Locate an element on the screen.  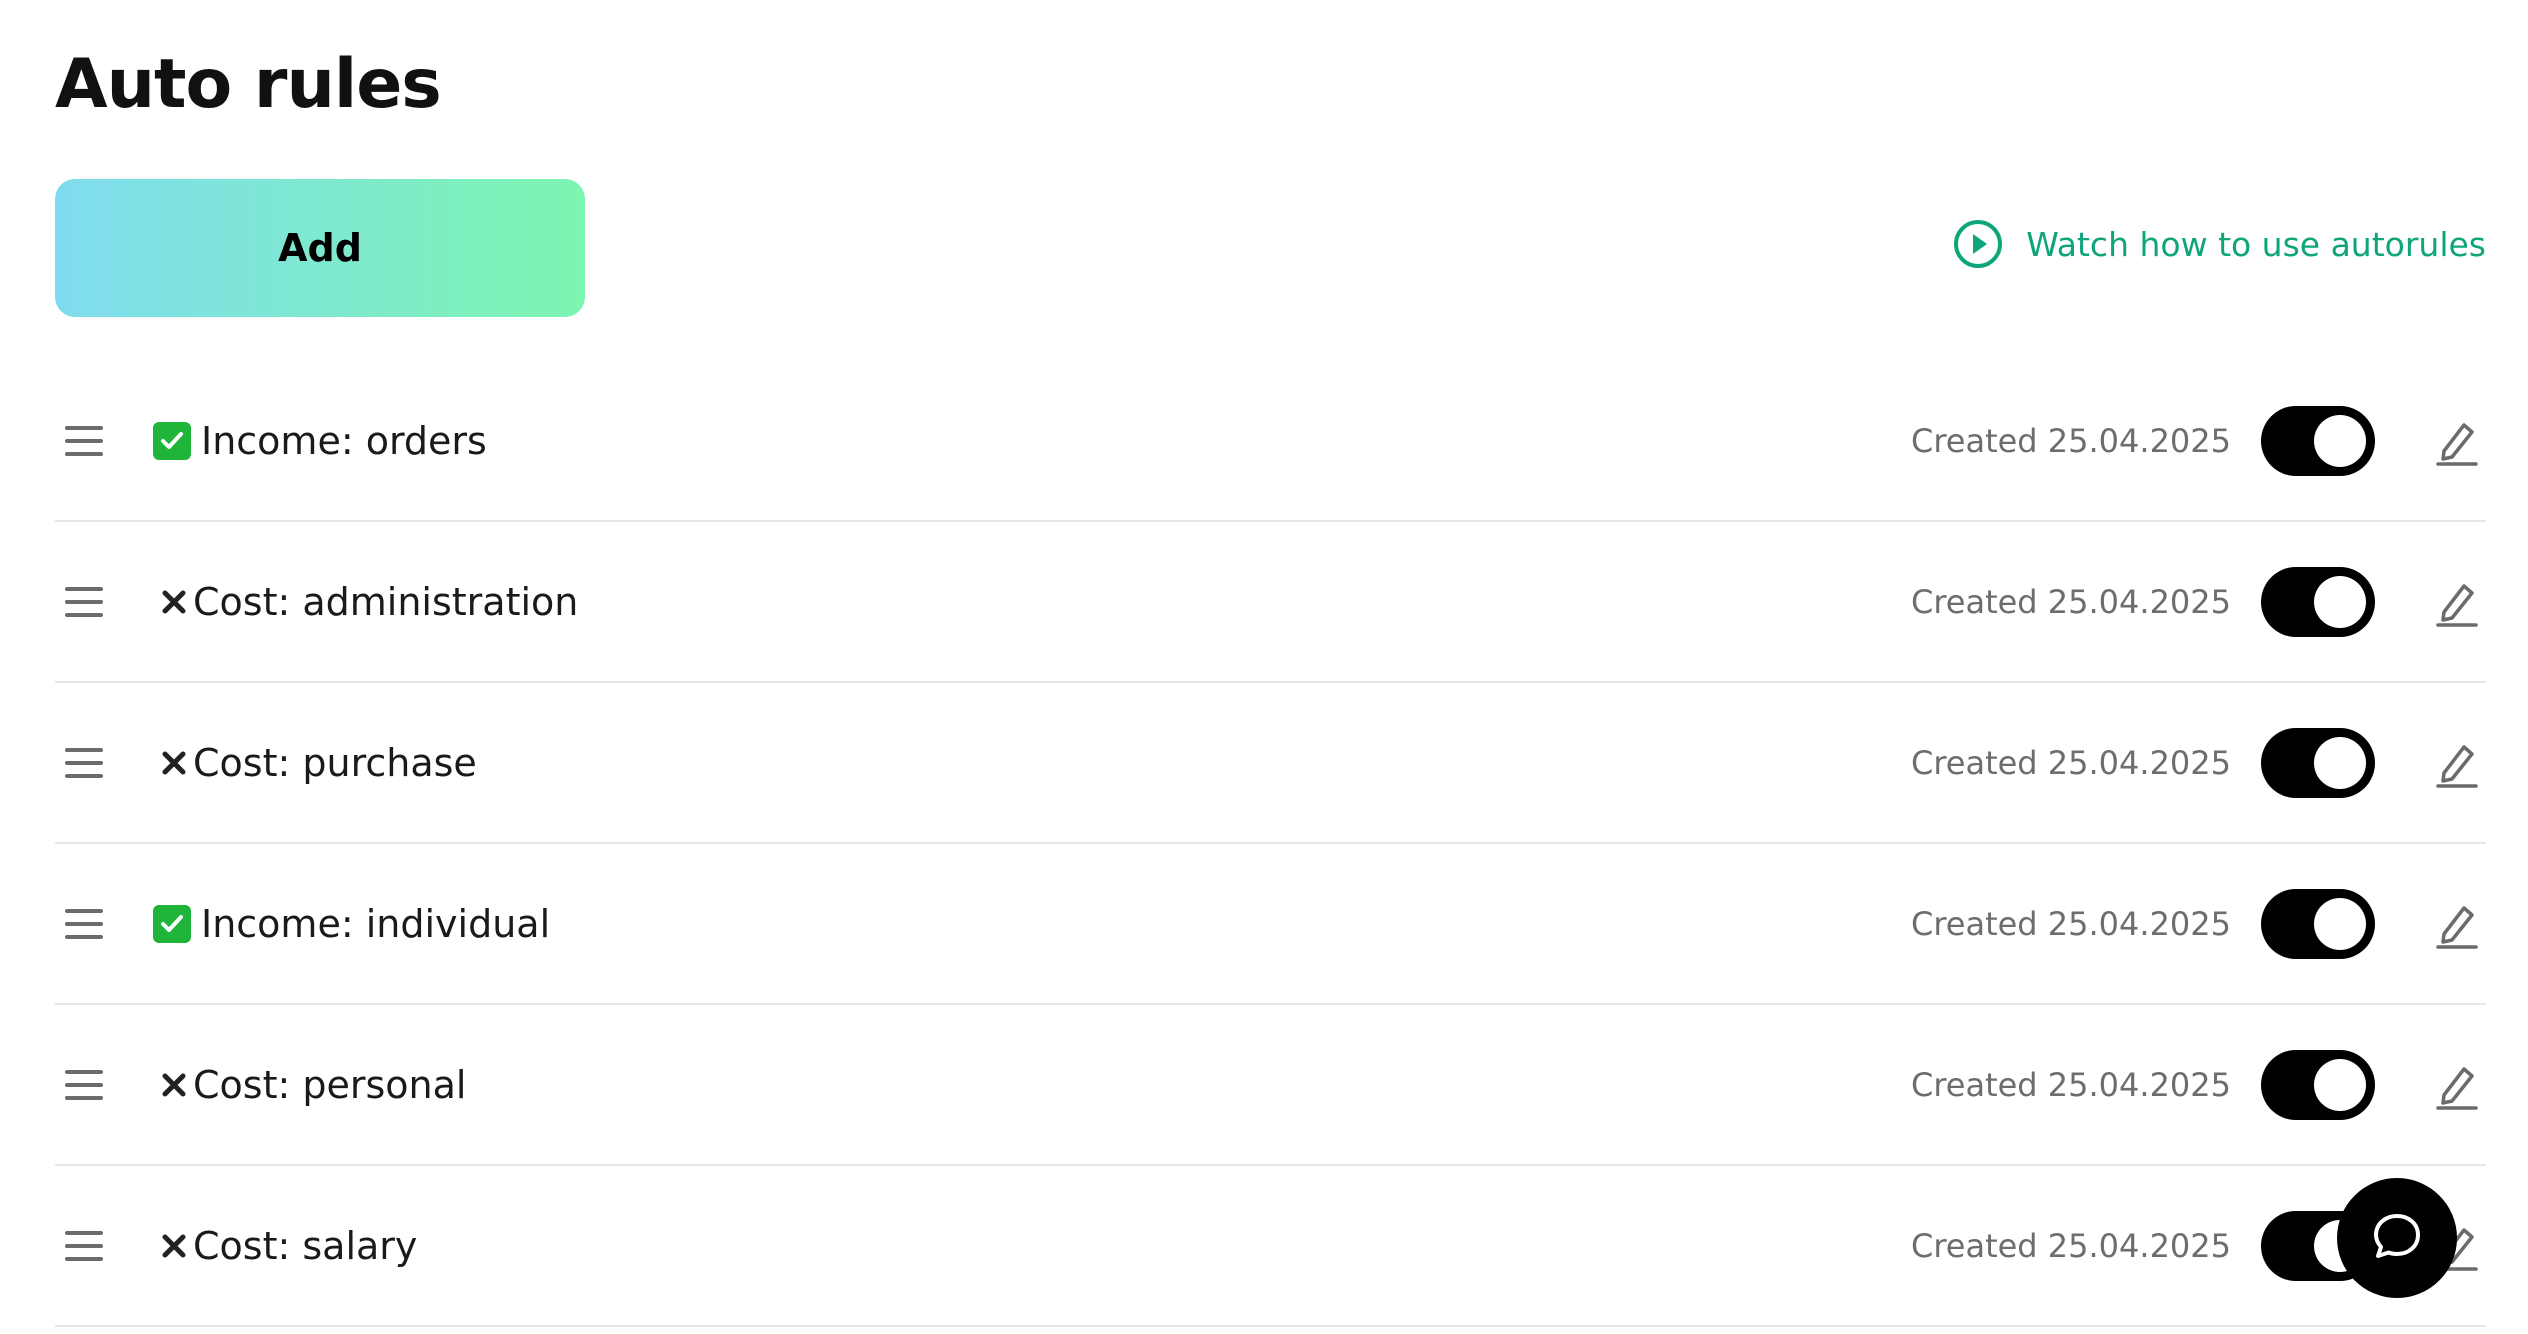
rule-row: Income: orders Created 25.04.2025 is located at coordinates (1270, 441).